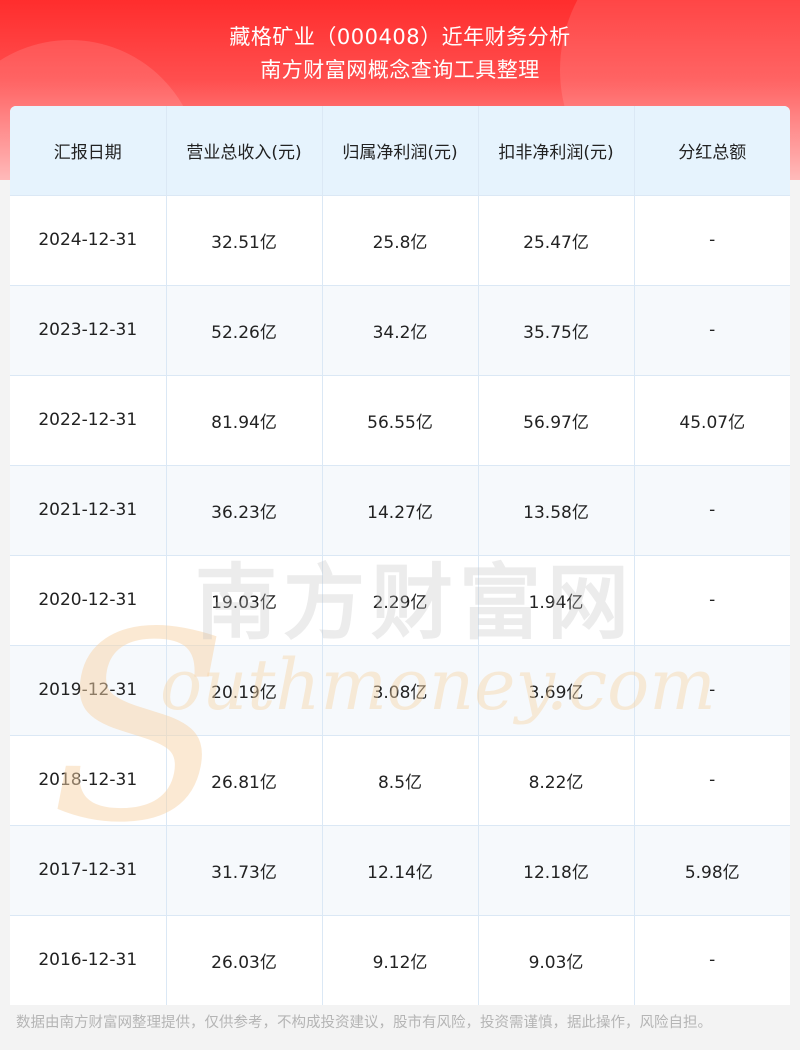 This screenshot has width=800, height=1050. I want to click on cell-revenue: 19.03亿, so click(244, 600).